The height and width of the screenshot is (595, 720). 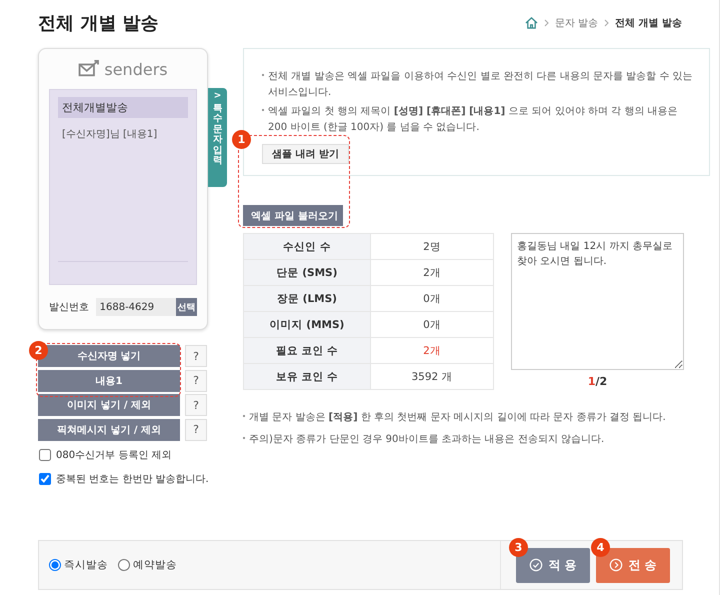 What do you see at coordinates (476, 418) in the screenshot?
I see `note-text: 개별 문자 발송은 [적용] 한 후의 첫번째 문자 메시지의 길이에 따라 문자 종류가 결정 됩니다.` at bounding box center [476, 418].